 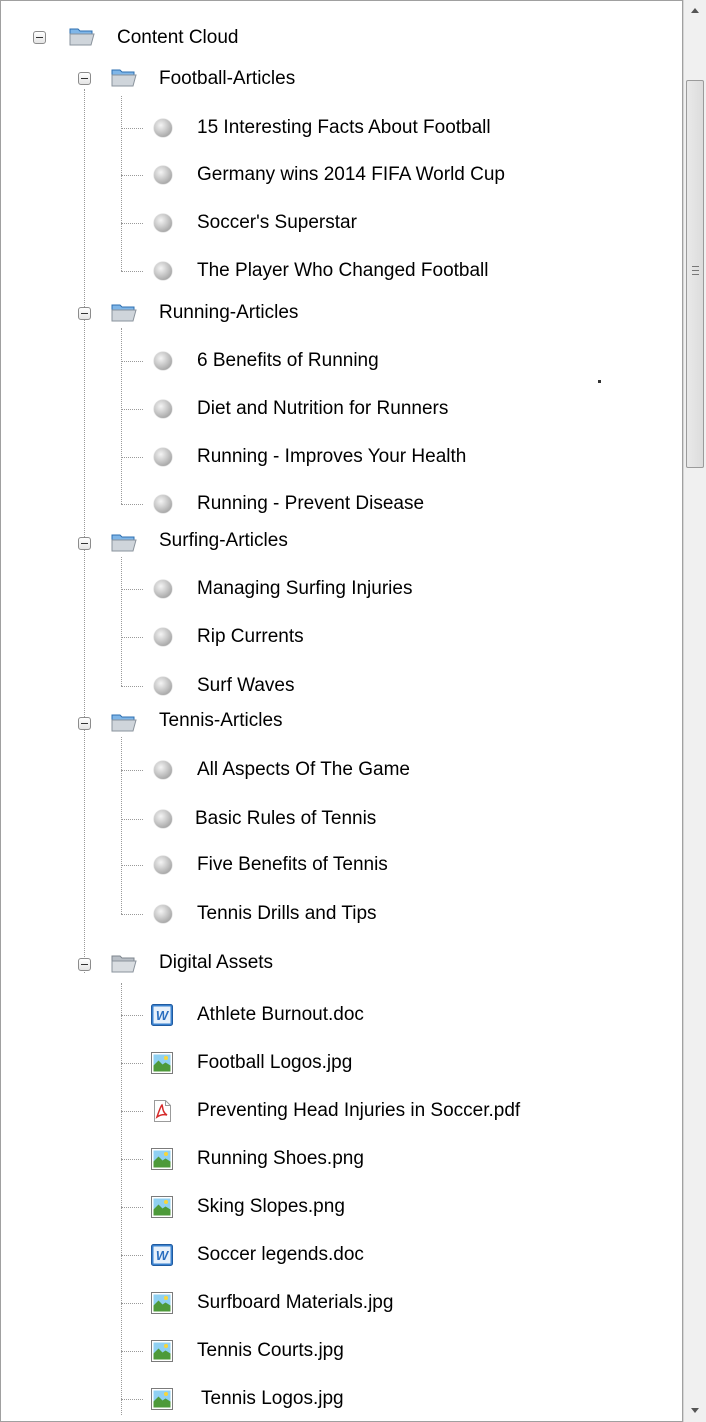 What do you see at coordinates (287, 914) in the screenshot?
I see `article-item: Tennis Drills and Tips` at bounding box center [287, 914].